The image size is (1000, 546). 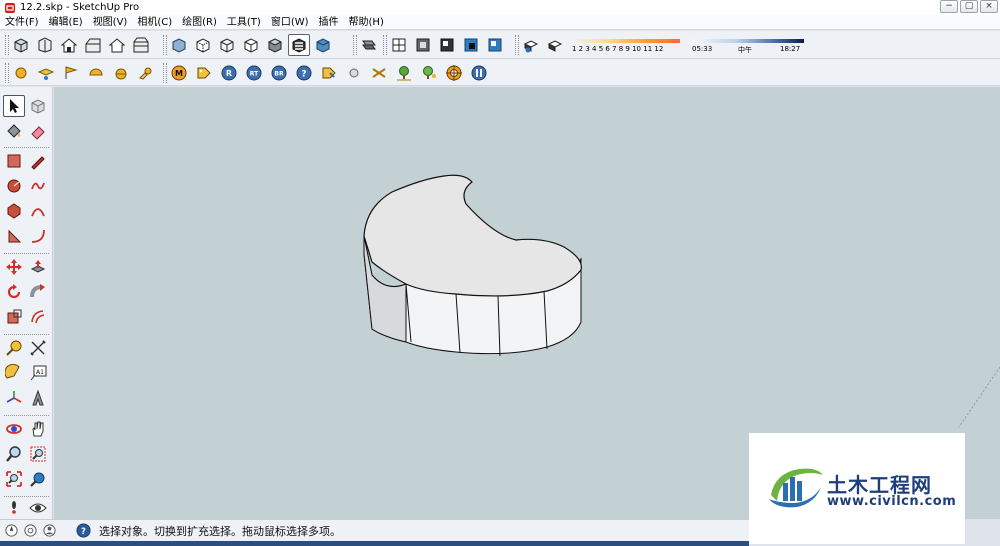 I want to click on help-circle-icon: ?, so click(x=304, y=73).